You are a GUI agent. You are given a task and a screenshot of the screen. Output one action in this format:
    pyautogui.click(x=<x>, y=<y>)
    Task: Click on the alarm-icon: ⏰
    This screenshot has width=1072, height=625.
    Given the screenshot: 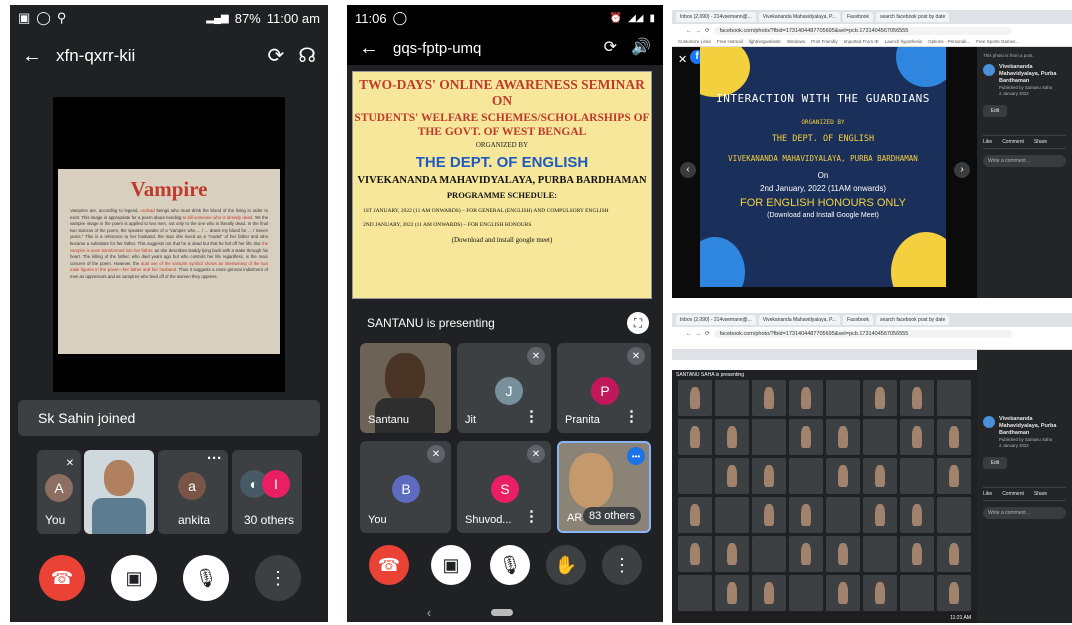 What is the action you would take?
    pyautogui.click(x=616, y=18)
    